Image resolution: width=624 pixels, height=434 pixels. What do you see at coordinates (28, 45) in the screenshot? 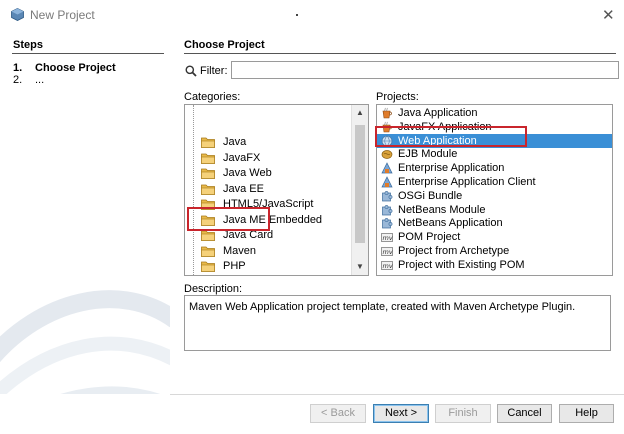
I see `steps-title: Steps` at bounding box center [28, 45].